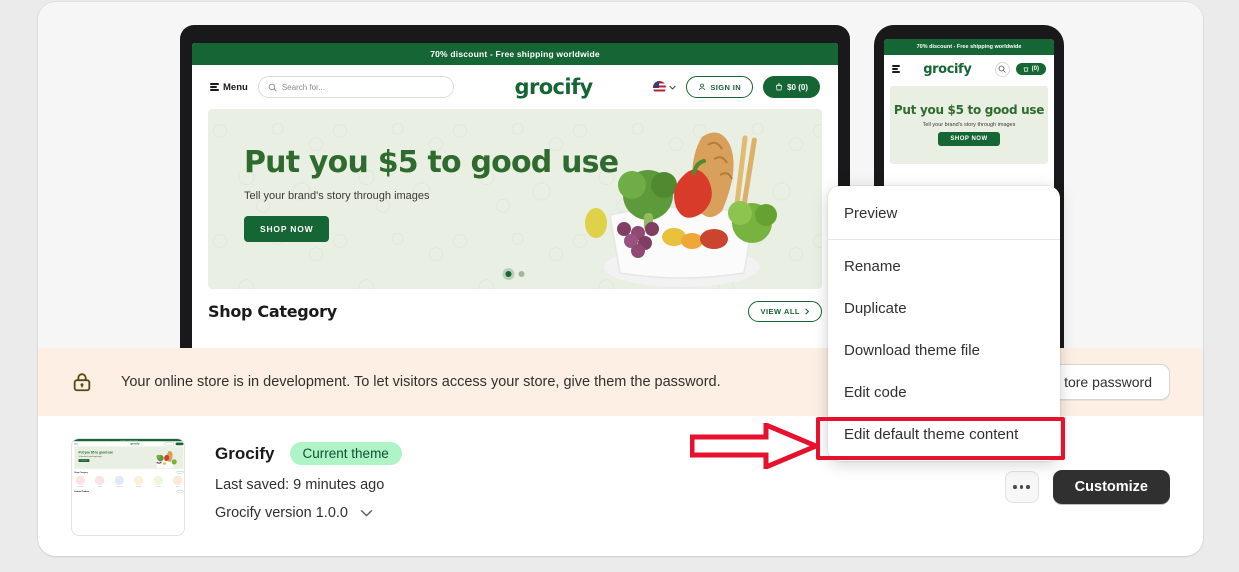 The height and width of the screenshot is (572, 1239). I want to click on search-glyph, so click(1002, 69).